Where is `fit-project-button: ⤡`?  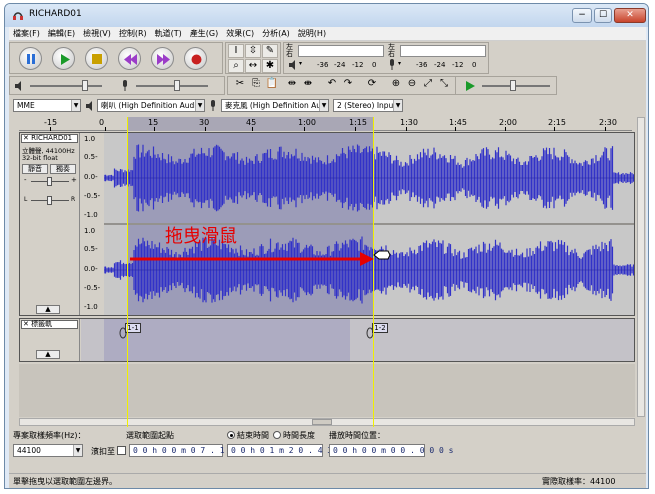 fit-project-button: ⤡ is located at coordinates (444, 85).